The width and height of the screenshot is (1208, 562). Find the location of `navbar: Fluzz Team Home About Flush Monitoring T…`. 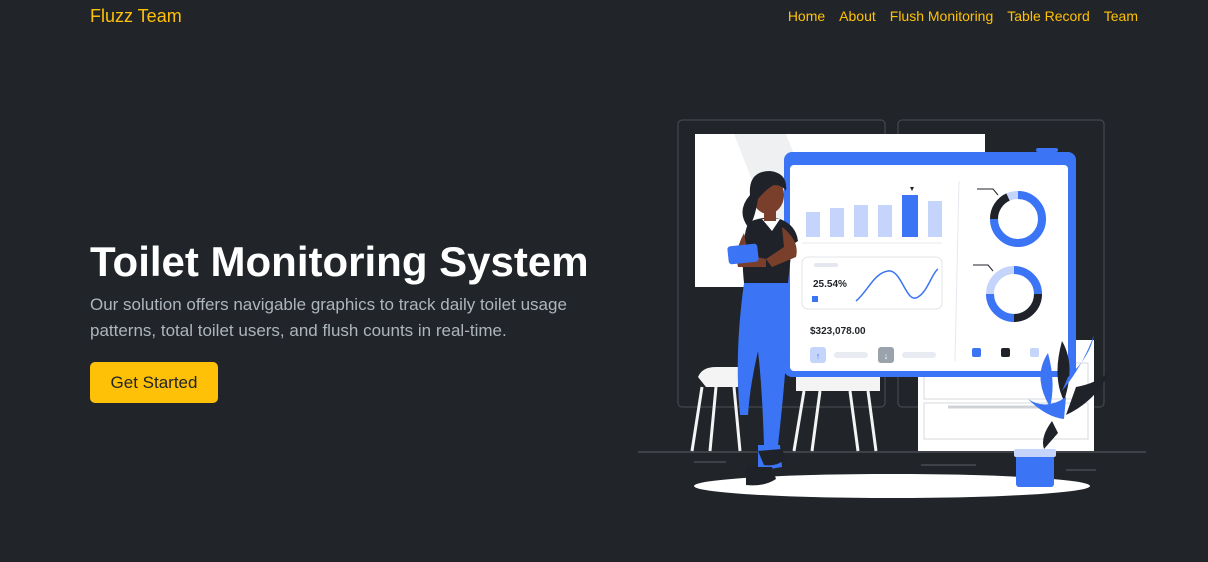

navbar: Fluzz Team Home About Flush Monitoring T… is located at coordinates (604, 17).